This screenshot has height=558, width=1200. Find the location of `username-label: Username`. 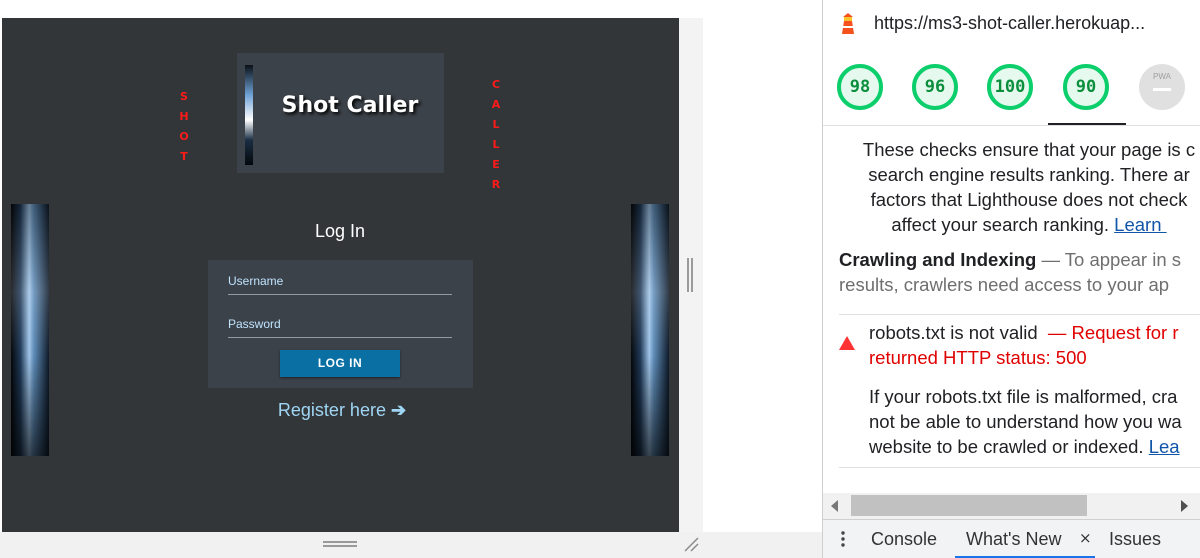

username-label: Username is located at coordinates (255, 281).